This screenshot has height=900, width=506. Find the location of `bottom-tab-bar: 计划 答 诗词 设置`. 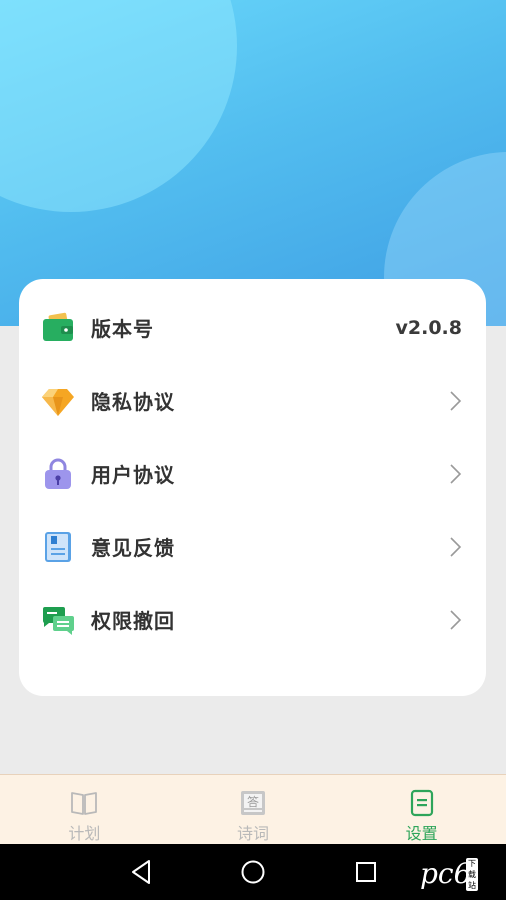

bottom-tab-bar: 计划 答 诗词 设置 is located at coordinates (253, 809).